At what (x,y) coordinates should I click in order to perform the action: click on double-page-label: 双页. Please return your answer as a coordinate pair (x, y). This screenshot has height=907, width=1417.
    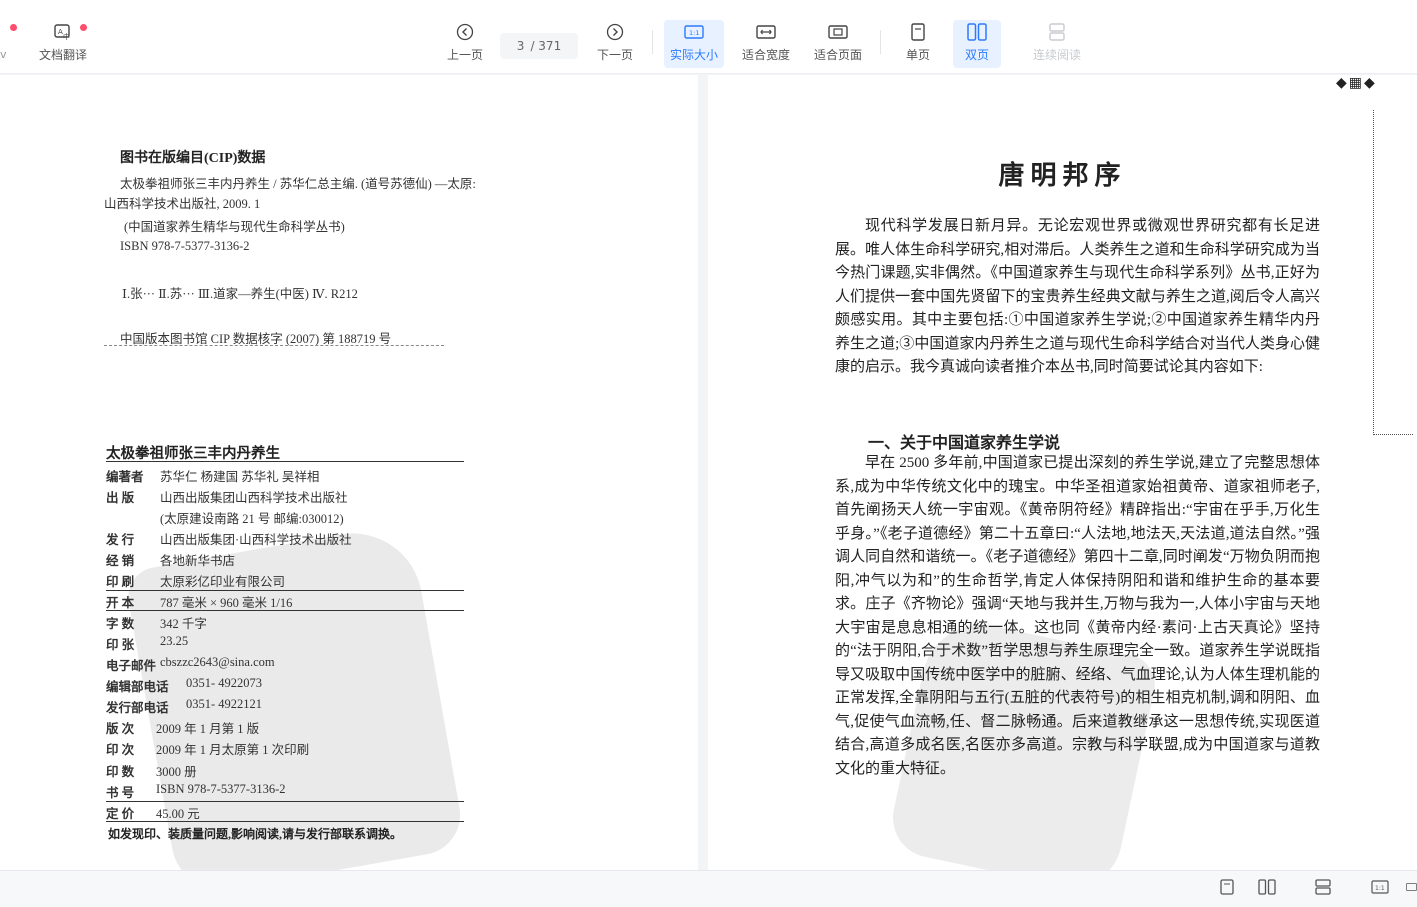
    Looking at the image, I should click on (976, 55).